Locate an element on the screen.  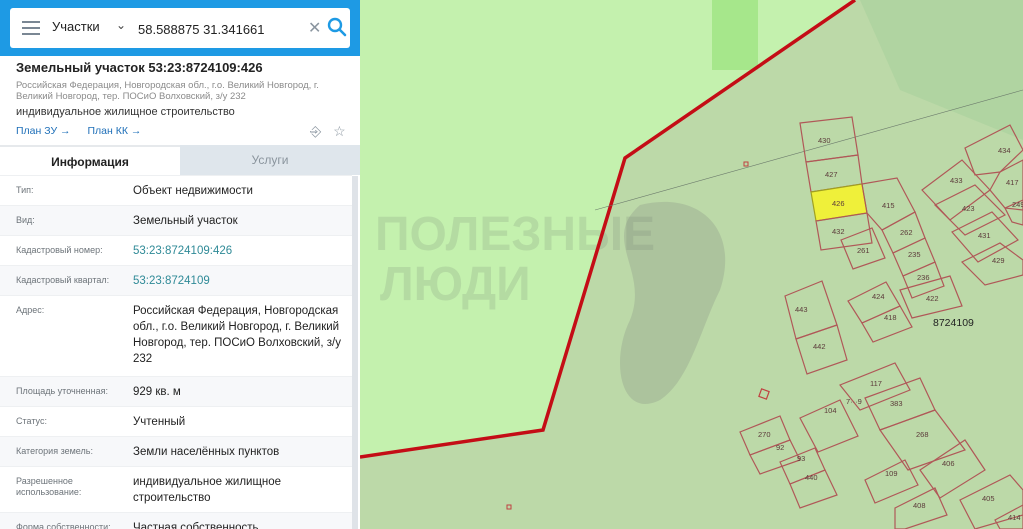
search-document-icon: ⎆ is located at coordinates (315, 131).